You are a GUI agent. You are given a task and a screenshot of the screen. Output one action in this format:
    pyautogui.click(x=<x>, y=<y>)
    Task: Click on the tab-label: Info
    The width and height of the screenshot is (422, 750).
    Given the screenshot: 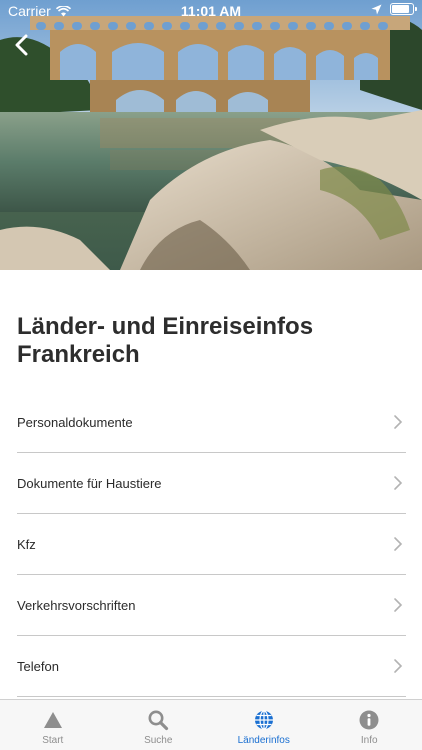 What is the action you would take?
    pyautogui.click(x=369, y=740)
    